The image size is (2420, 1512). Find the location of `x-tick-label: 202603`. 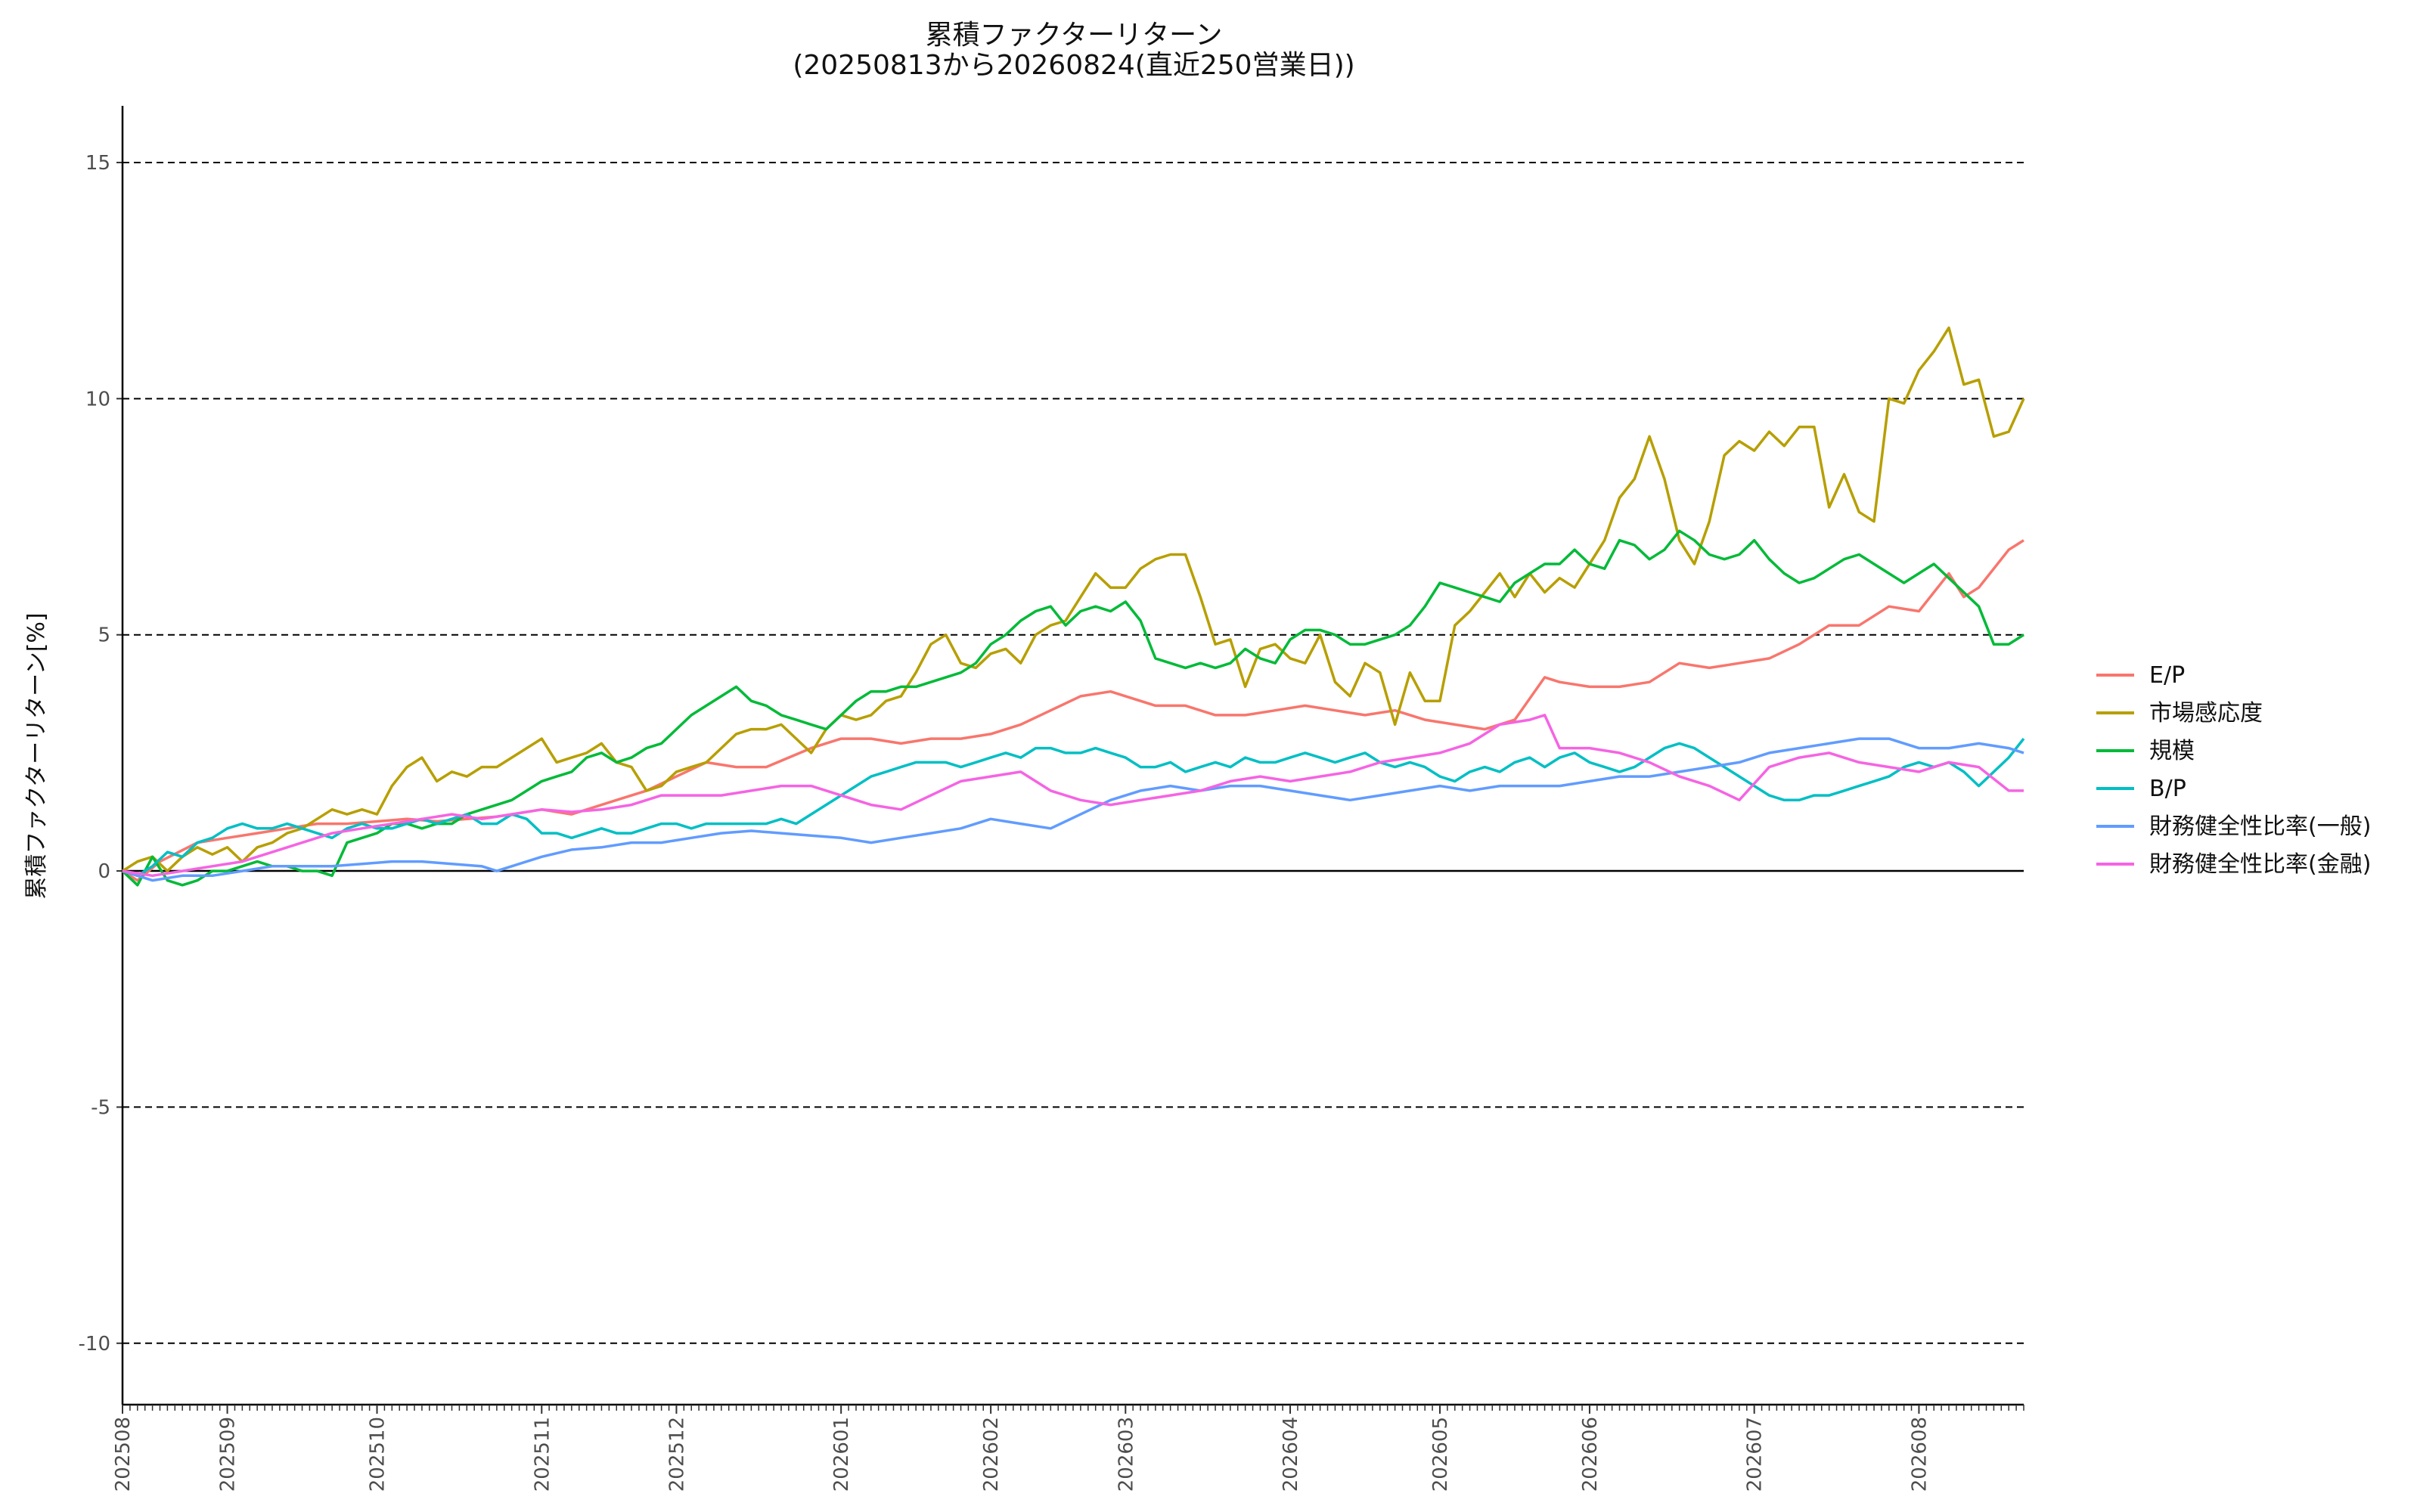

x-tick-label: 202603 is located at coordinates (1126, 1455).